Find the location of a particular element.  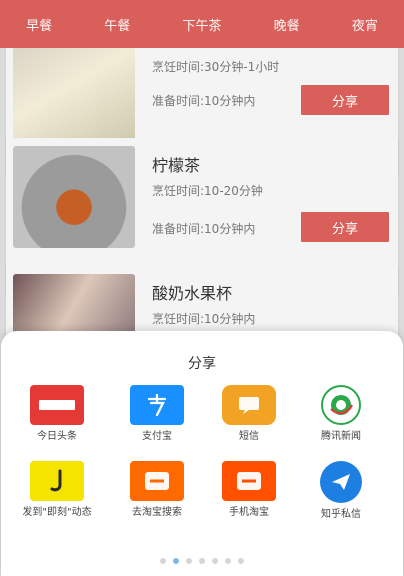

recipe-title: 柠檬茶 is located at coordinates (176, 165).